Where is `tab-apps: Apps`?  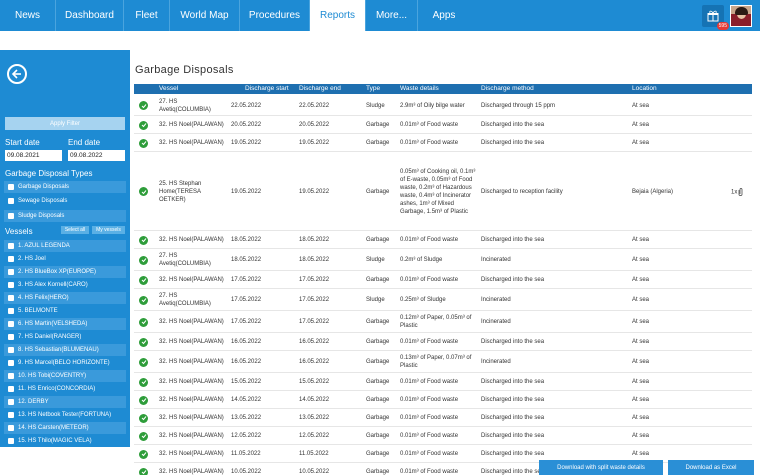
tab-apps: Apps is located at coordinates (444, 15).